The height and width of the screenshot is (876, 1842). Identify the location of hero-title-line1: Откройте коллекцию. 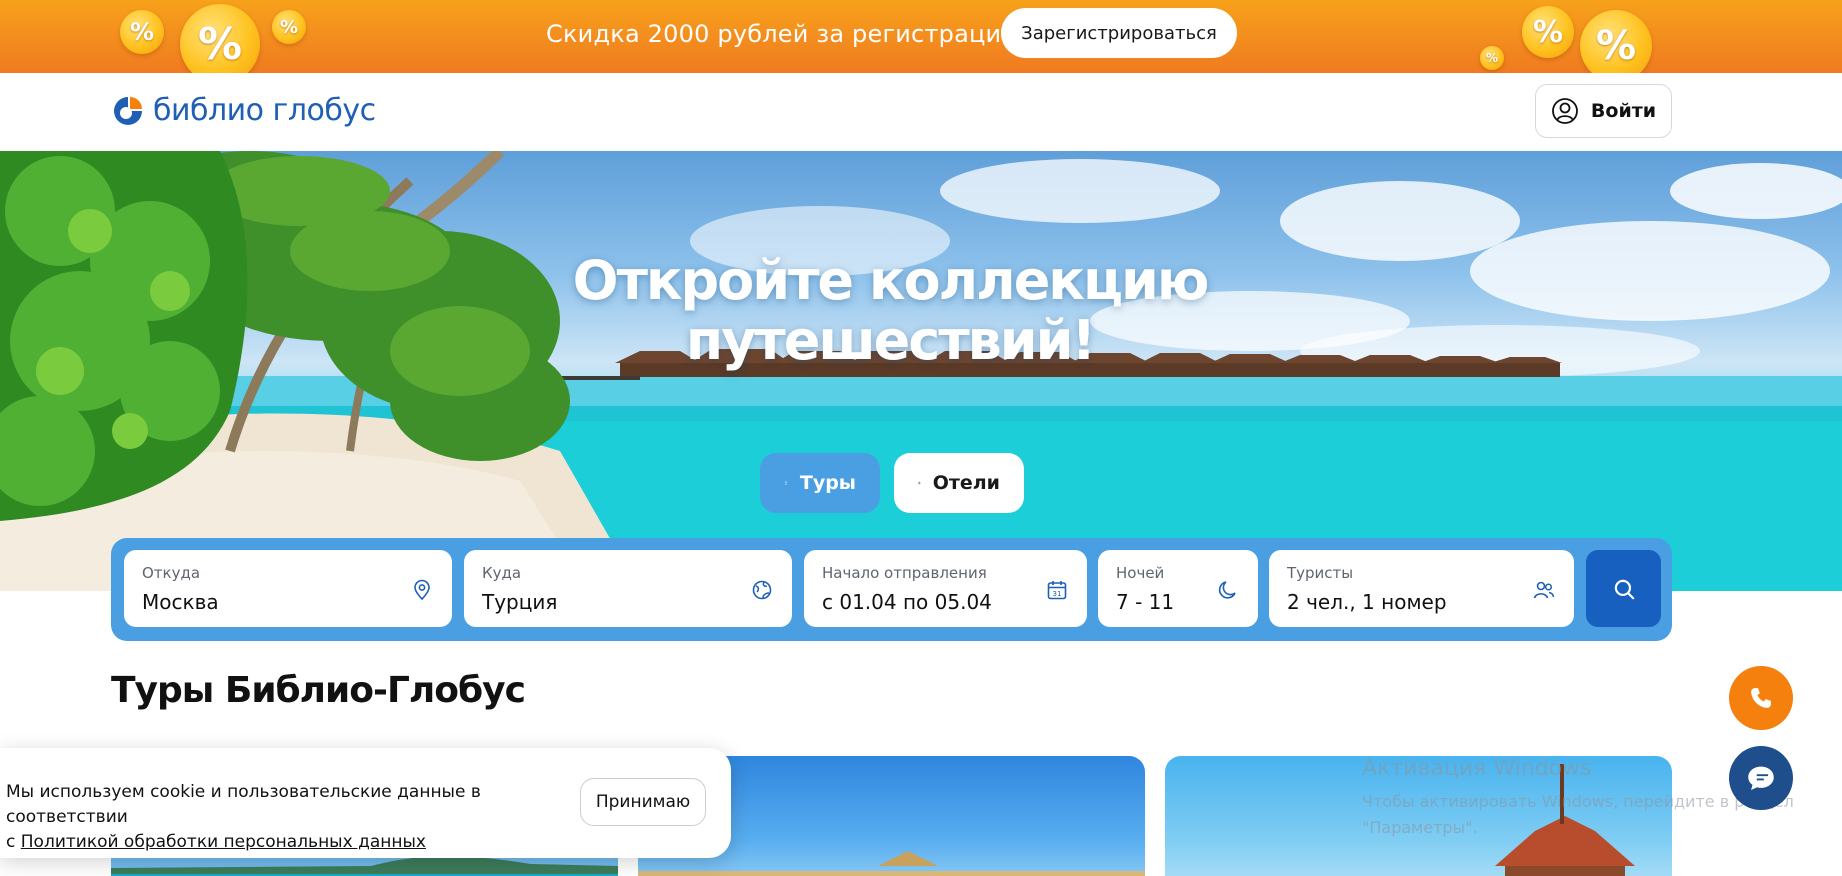
(891, 280).